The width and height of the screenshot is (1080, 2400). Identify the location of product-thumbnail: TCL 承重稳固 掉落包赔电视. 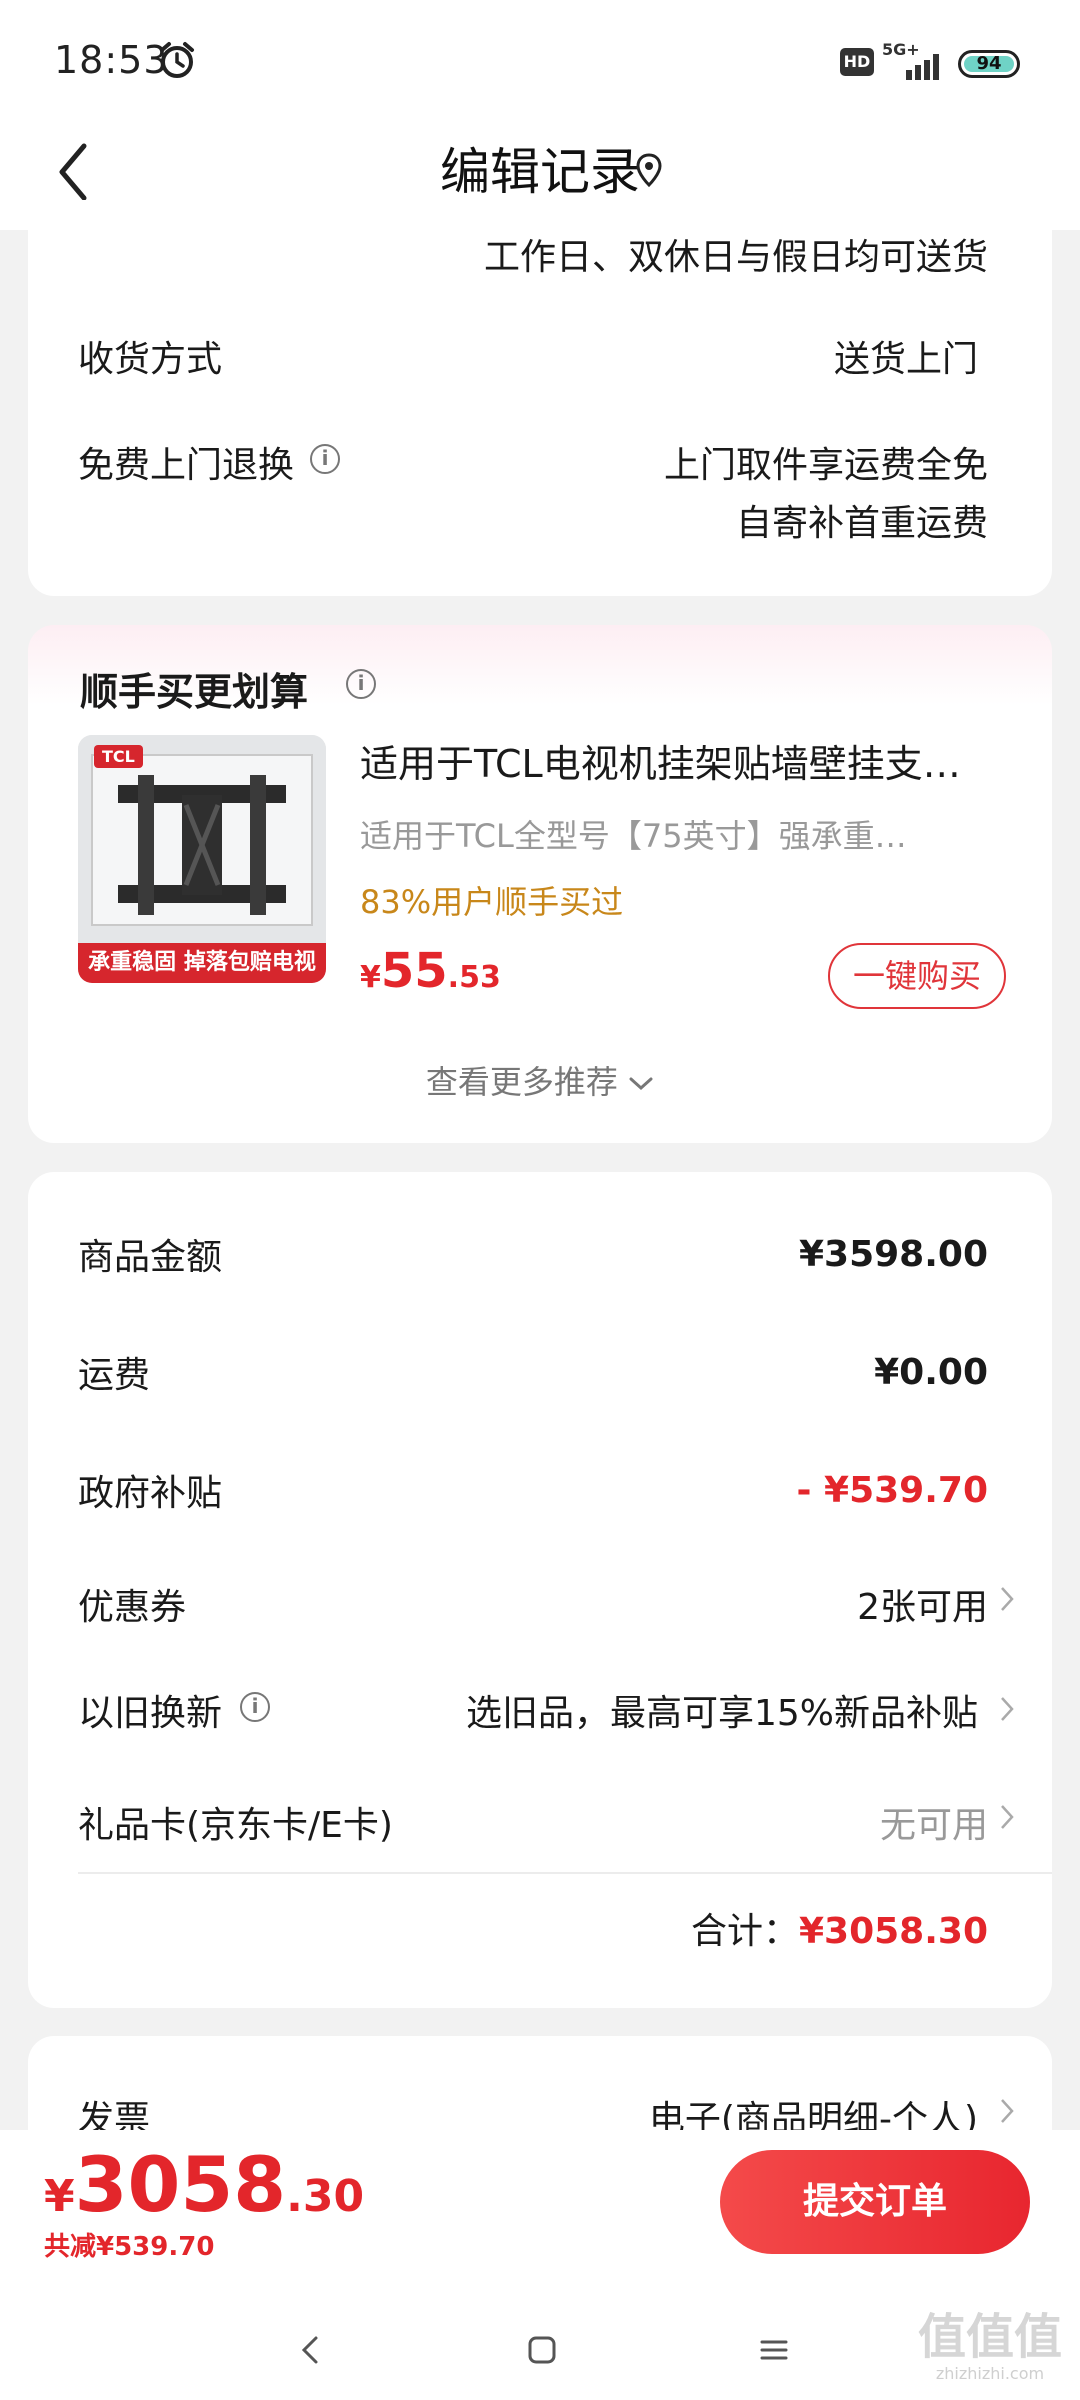
(202, 859).